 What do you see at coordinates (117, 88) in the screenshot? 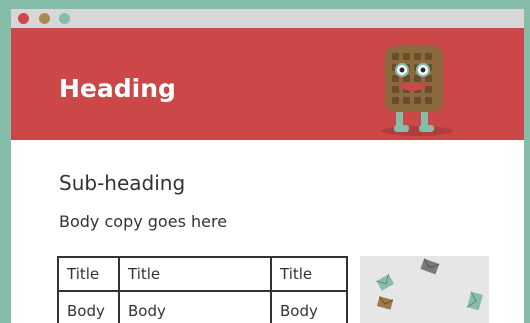
I see `page-heading: Heading` at bounding box center [117, 88].